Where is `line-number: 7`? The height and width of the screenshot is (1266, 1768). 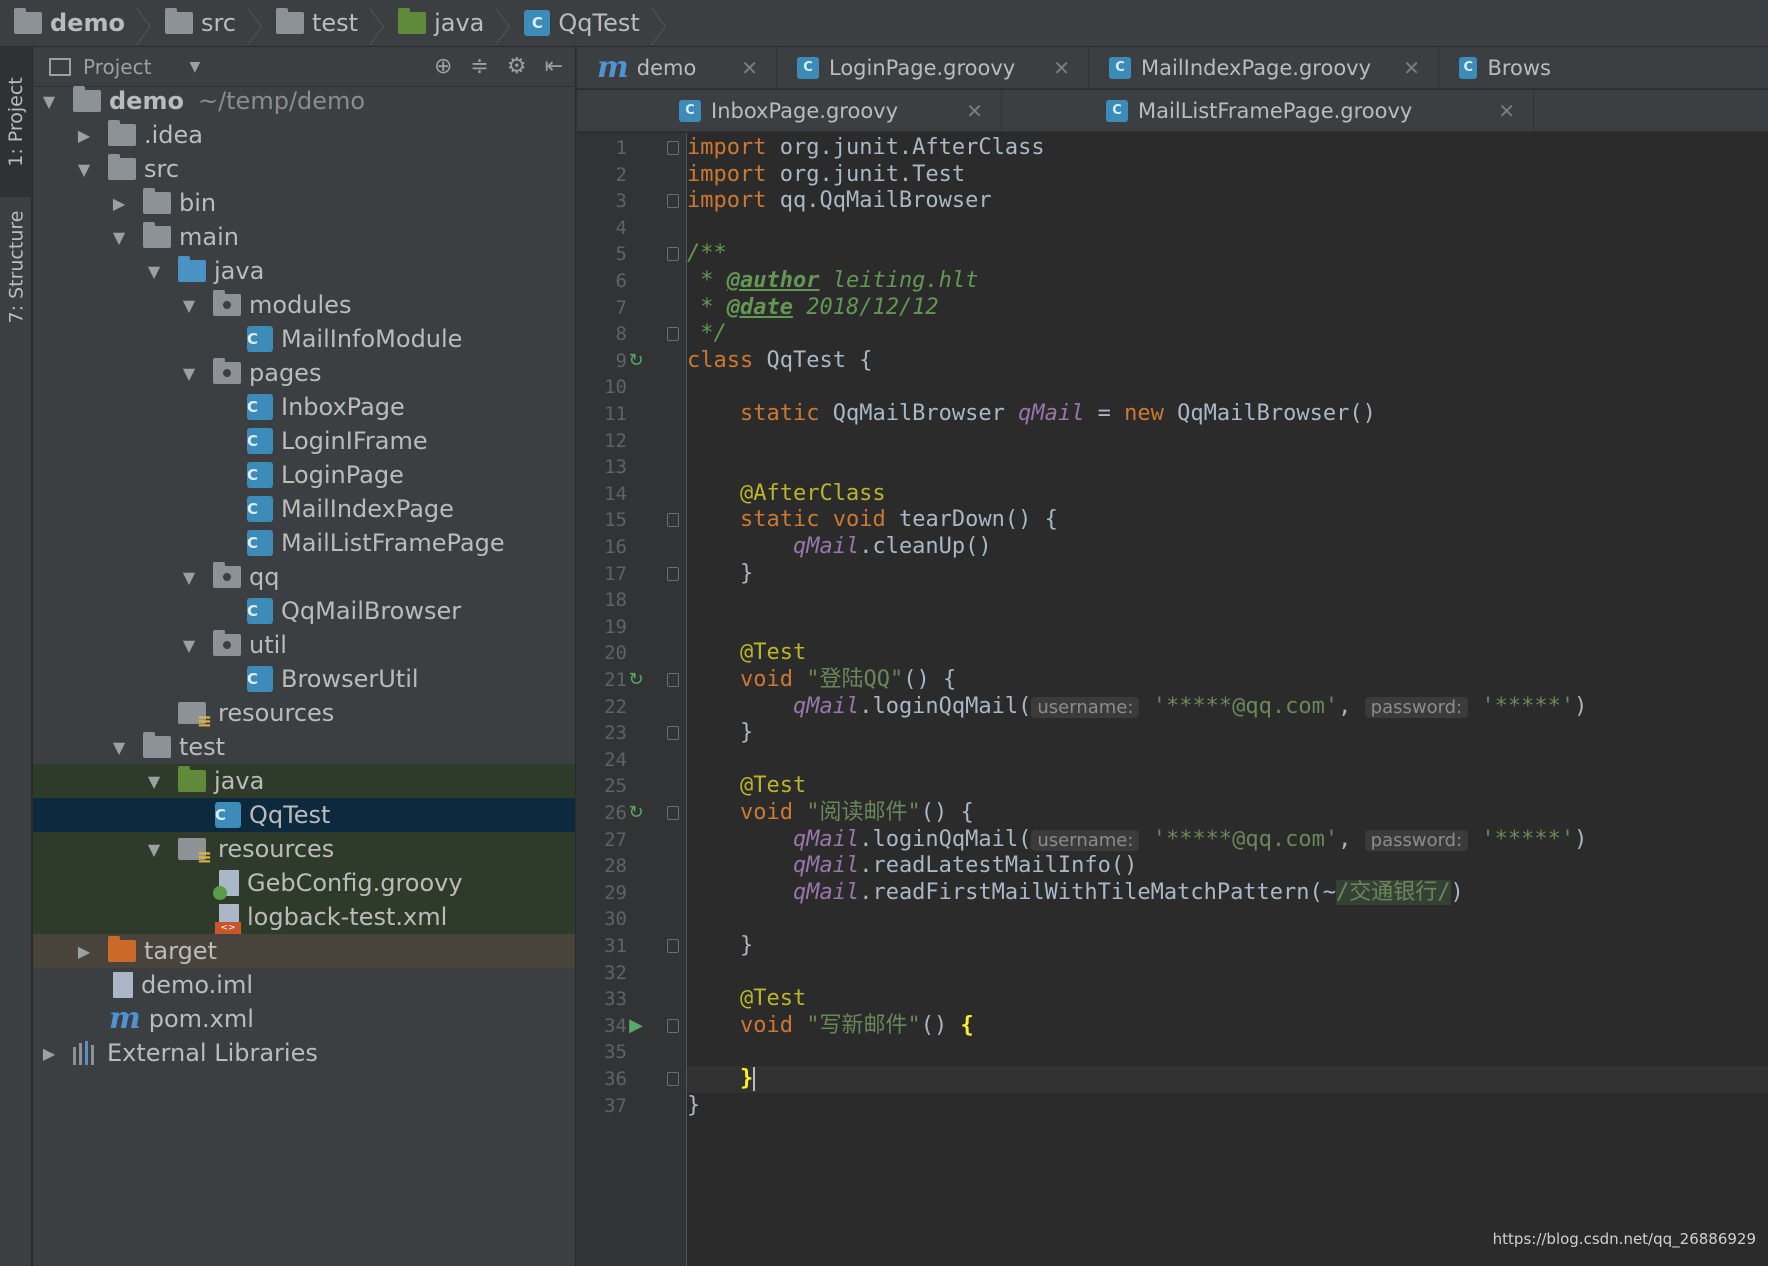 line-number: 7 is located at coordinates (621, 307).